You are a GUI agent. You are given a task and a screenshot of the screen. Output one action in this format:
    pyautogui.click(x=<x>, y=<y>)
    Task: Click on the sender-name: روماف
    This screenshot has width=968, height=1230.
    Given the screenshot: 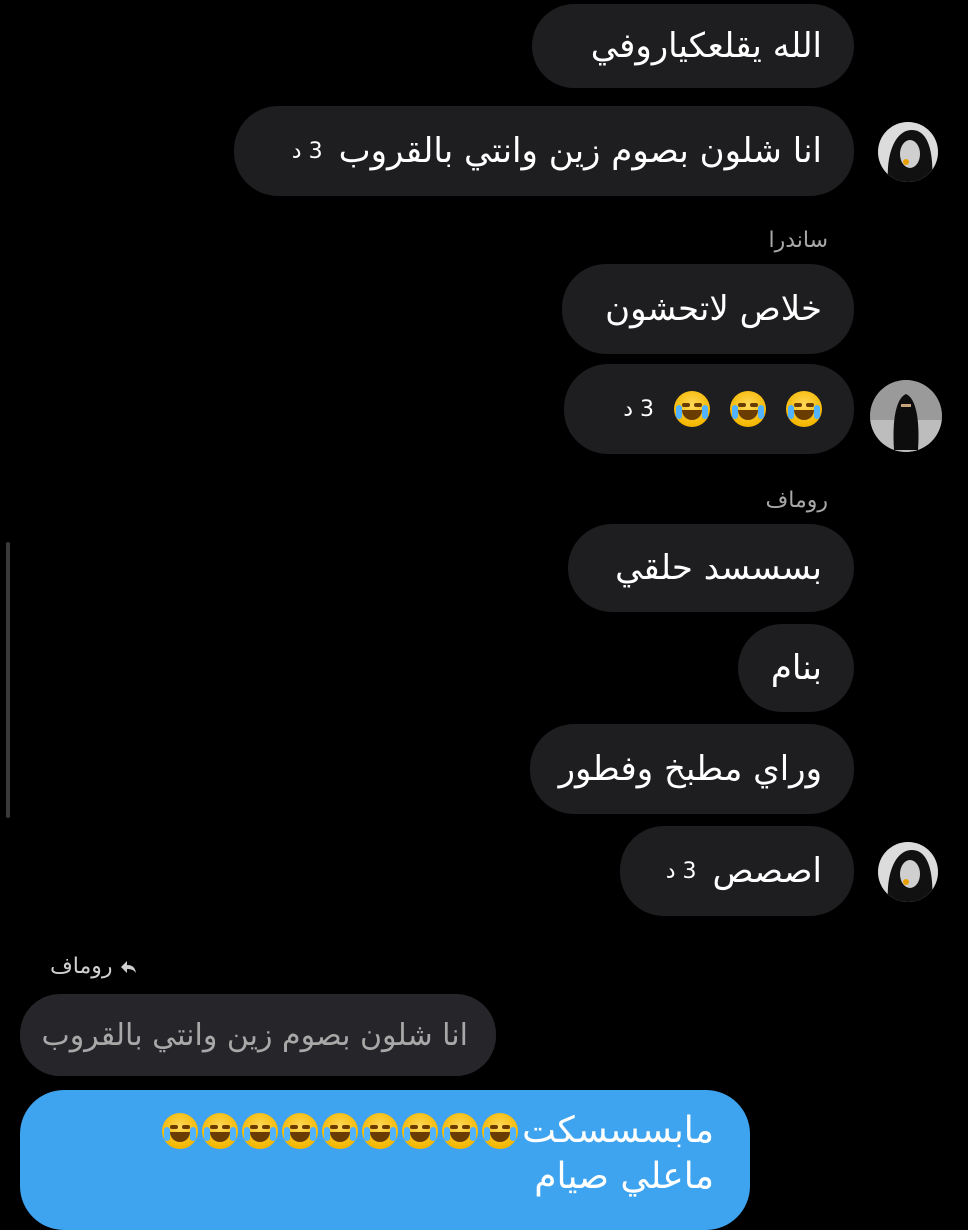 What is the action you would take?
    pyautogui.click(x=796, y=500)
    